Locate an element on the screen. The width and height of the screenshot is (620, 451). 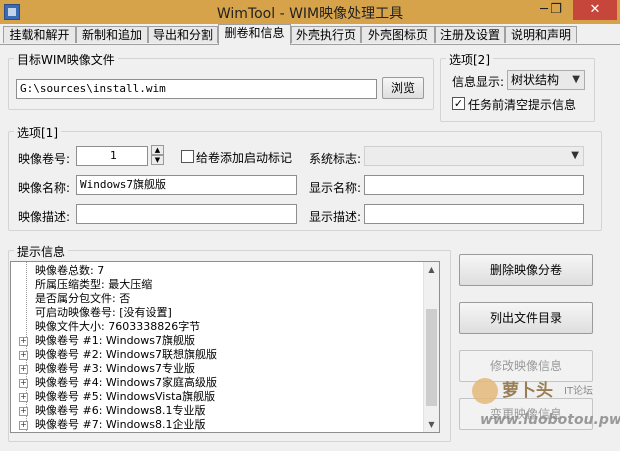
tree-row-text: 映像卷号 #3: Windows7专业版 is located at coordinates (115, 368).